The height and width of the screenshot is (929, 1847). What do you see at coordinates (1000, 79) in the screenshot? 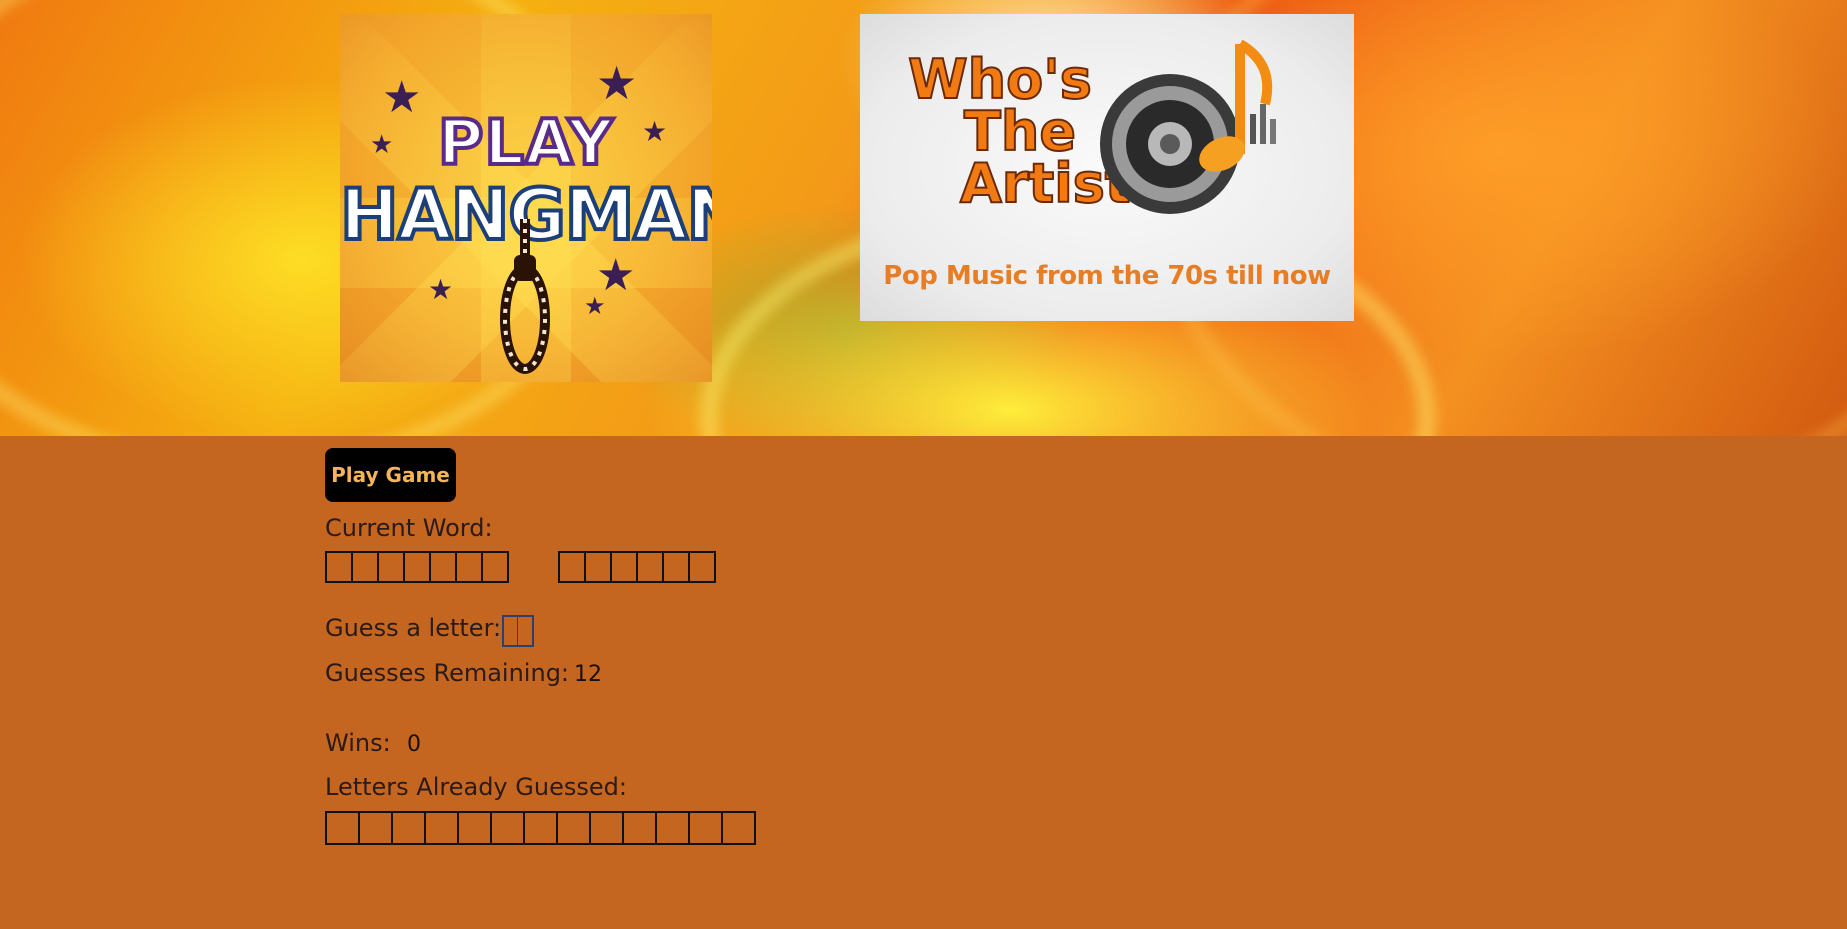
I see `artist-title-line: Who's` at bounding box center [1000, 79].